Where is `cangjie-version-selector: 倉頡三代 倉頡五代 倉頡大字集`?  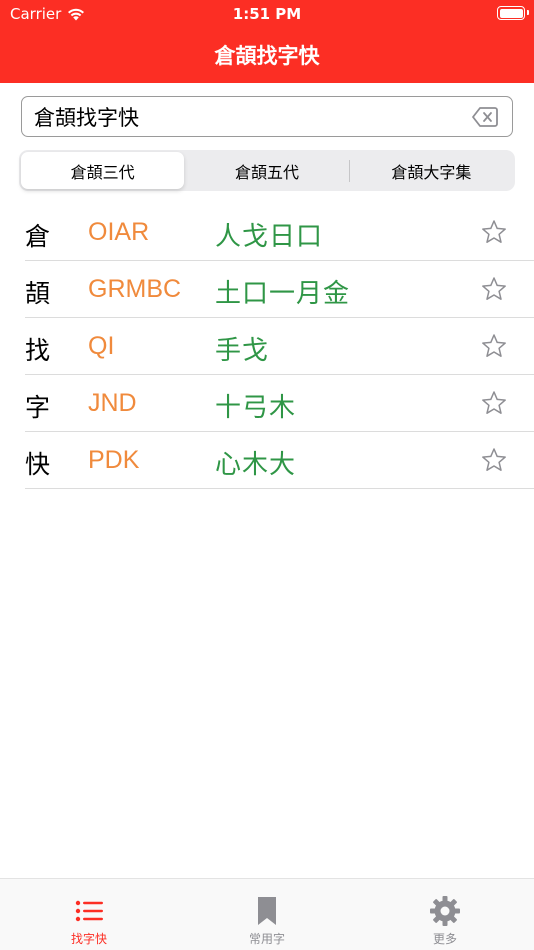
cangjie-version-selector: 倉頡三代 倉頡五代 倉頡大字集 is located at coordinates (267, 170).